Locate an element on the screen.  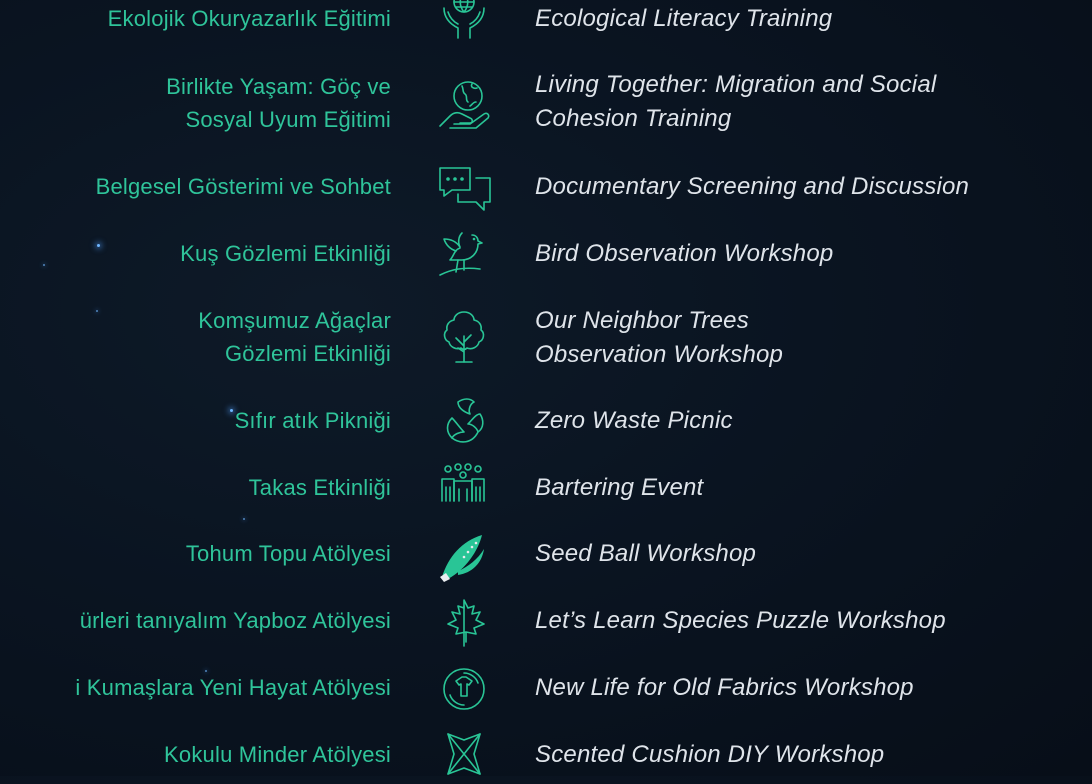
activity-title-en-line: Let’s Learn Species Puzzle Workshop is located at coordinates (740, 620).